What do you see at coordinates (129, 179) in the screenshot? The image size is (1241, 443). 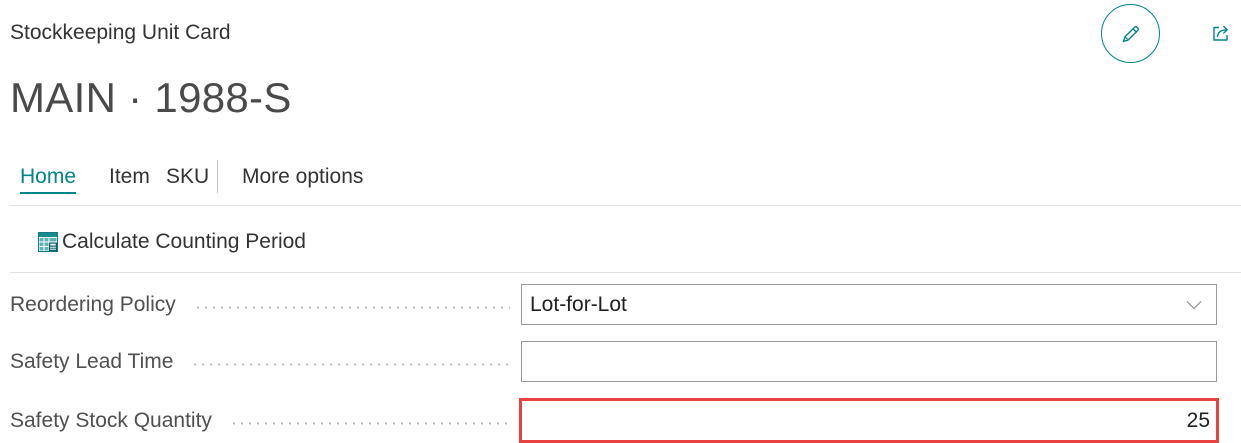 I see `tab-item: Item` at bounding box center [129, 179].